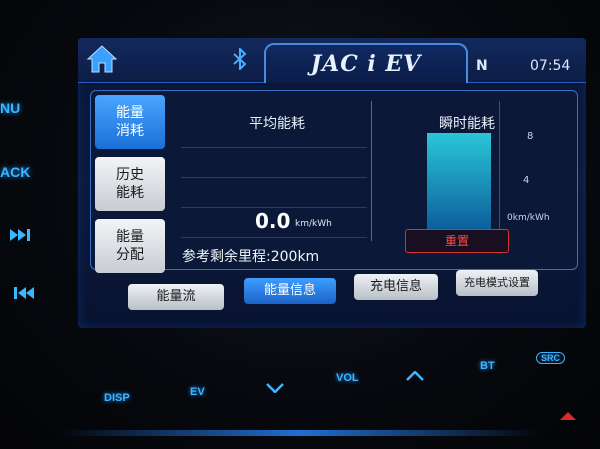 The image size is (600, 449). What do you see at coordinates (467, 124) in the screenshot?
I see `instant-consumption-title: 瞬时能耗` at bounding box center [467, 124].